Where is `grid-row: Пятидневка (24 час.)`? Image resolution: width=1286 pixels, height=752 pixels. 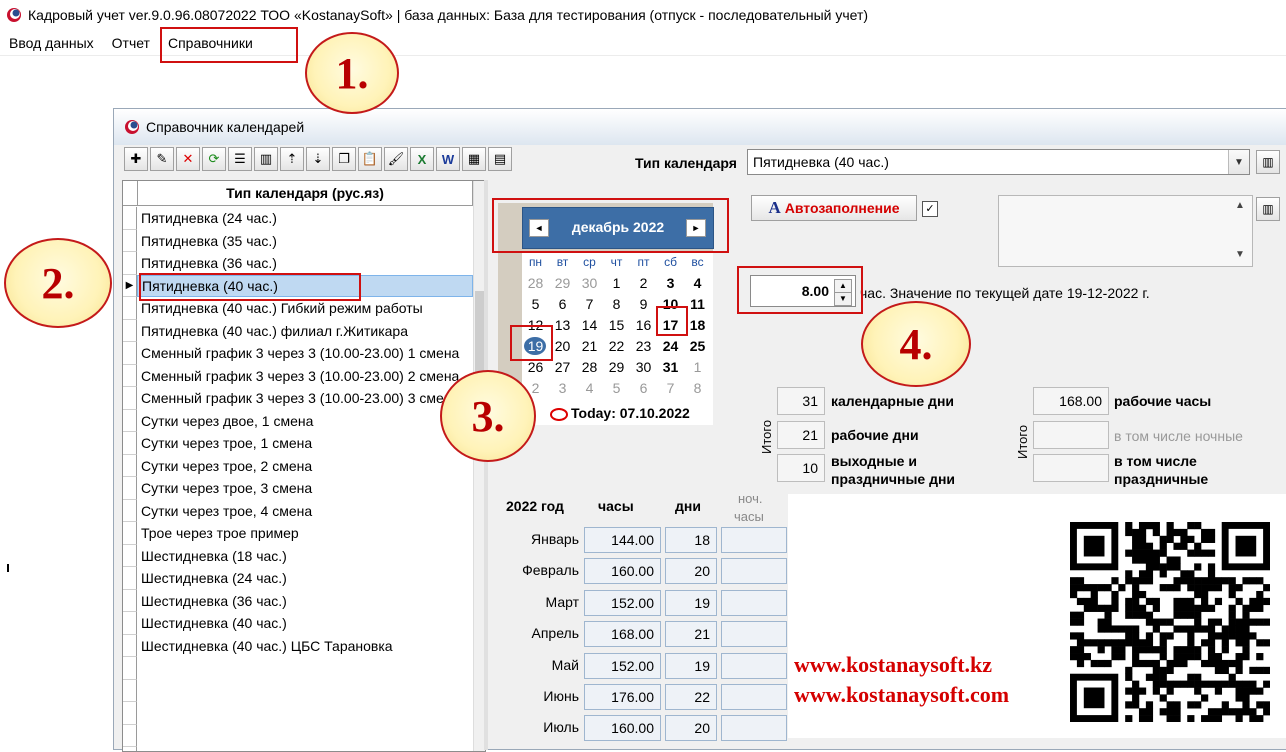 grid-row: Пятидневка (24 час.) is located at coordinates (298, 218).